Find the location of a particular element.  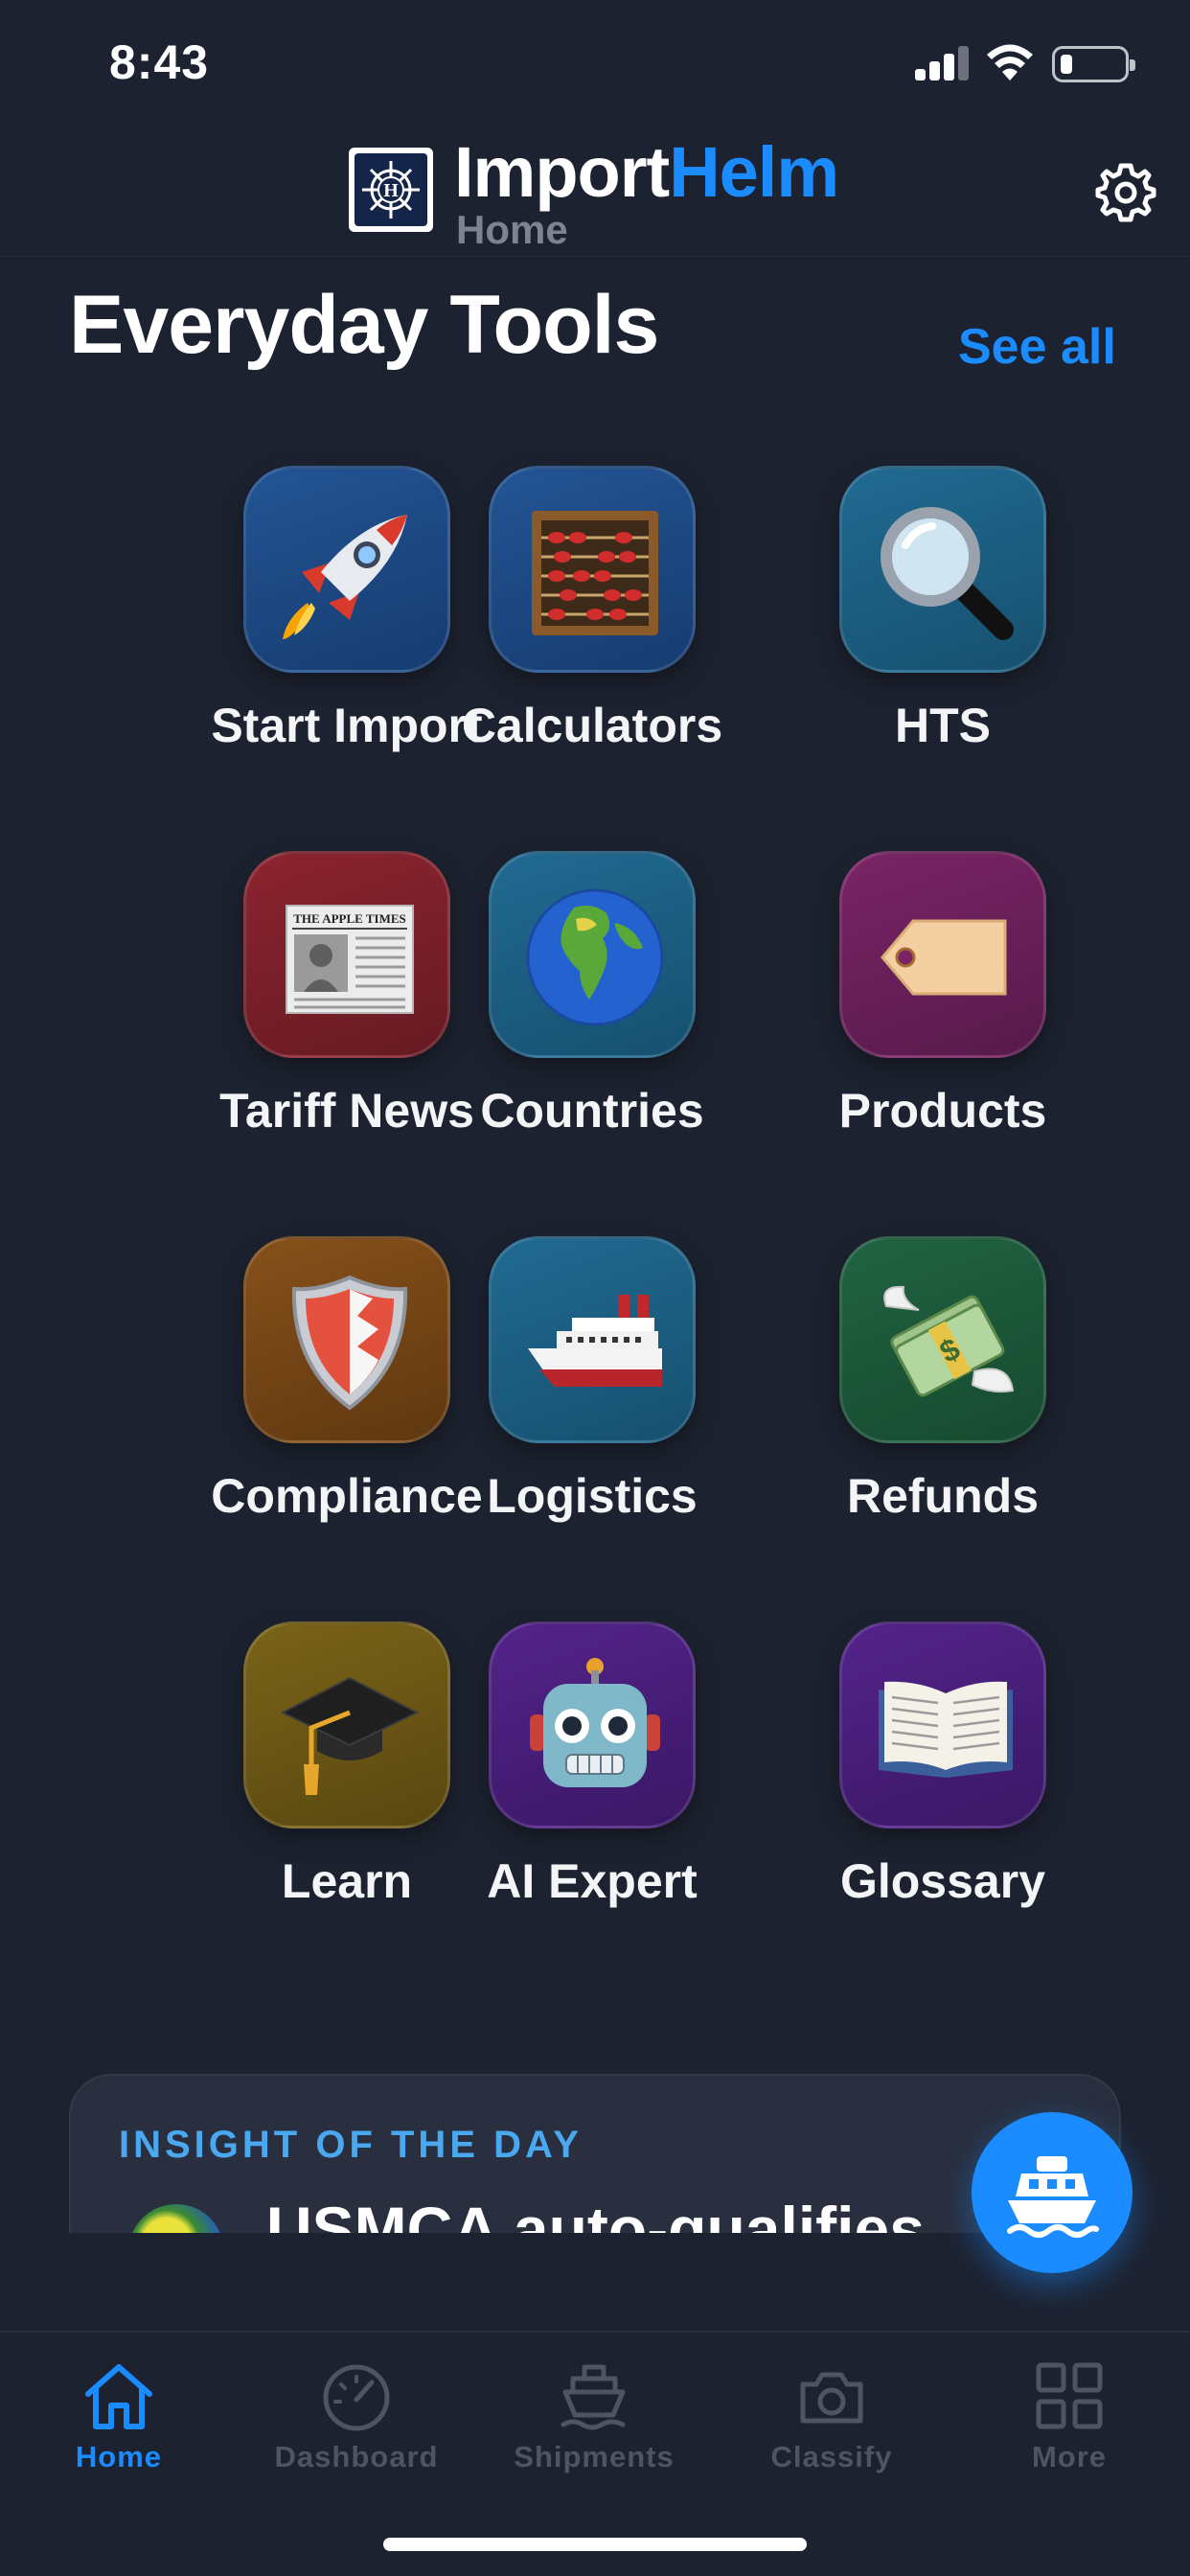

tab-shipments: Shipments is located at coordinates (594, 2421).